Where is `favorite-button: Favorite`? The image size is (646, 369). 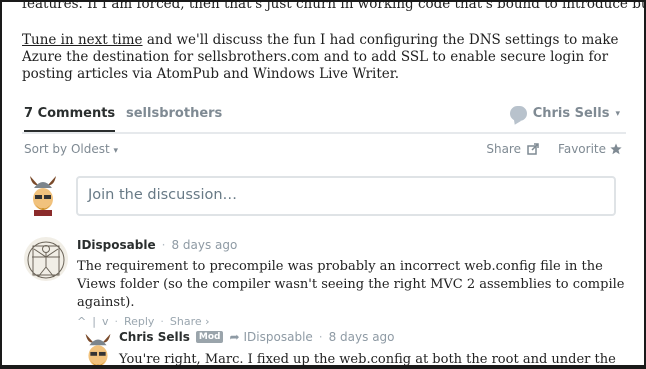 favorite-button: Favorite is located at coordinates (590, 149).